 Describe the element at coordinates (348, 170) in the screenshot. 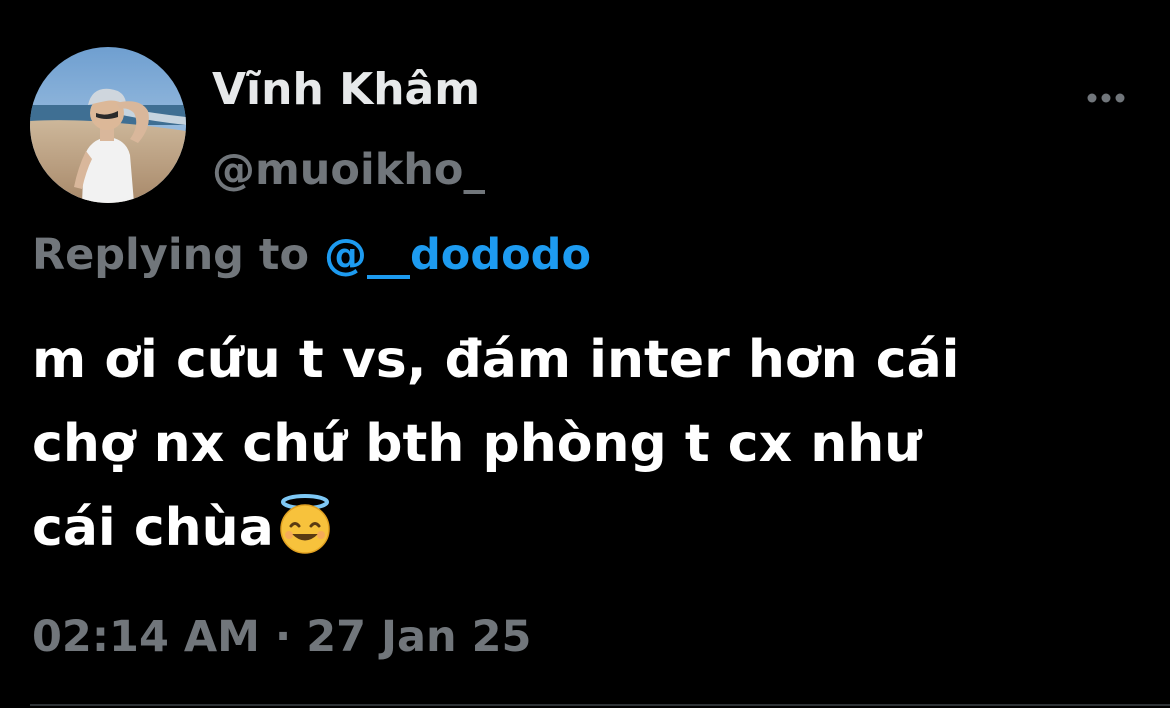

I see `author-handle: @muoikho_` at that location.